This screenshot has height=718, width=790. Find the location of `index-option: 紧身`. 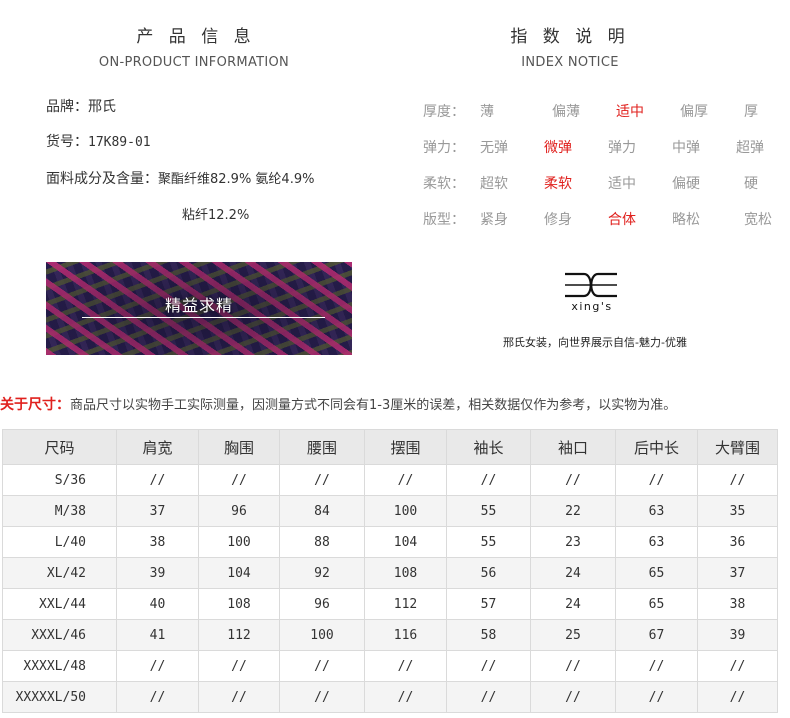

index-option: 紧身 is located at coordinates (494, 220).